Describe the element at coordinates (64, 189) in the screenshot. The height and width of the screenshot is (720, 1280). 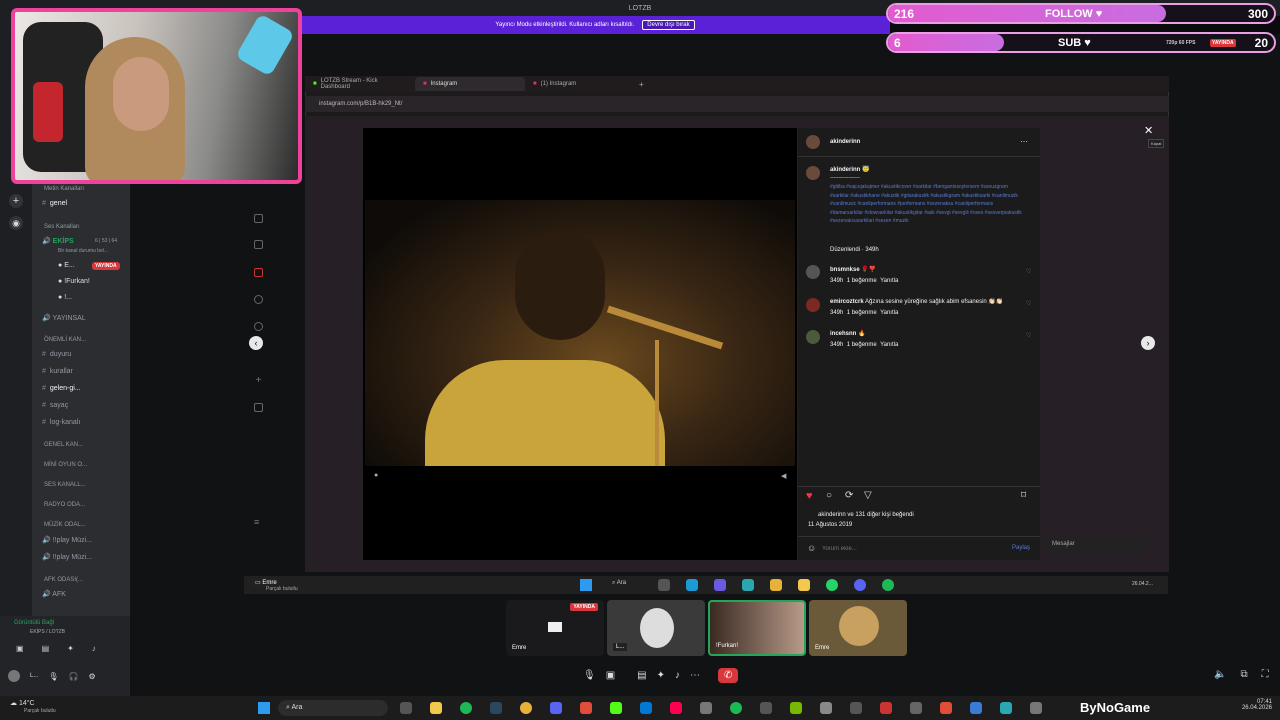
I see `category-text-channels: Metin Kanalları` at that location.